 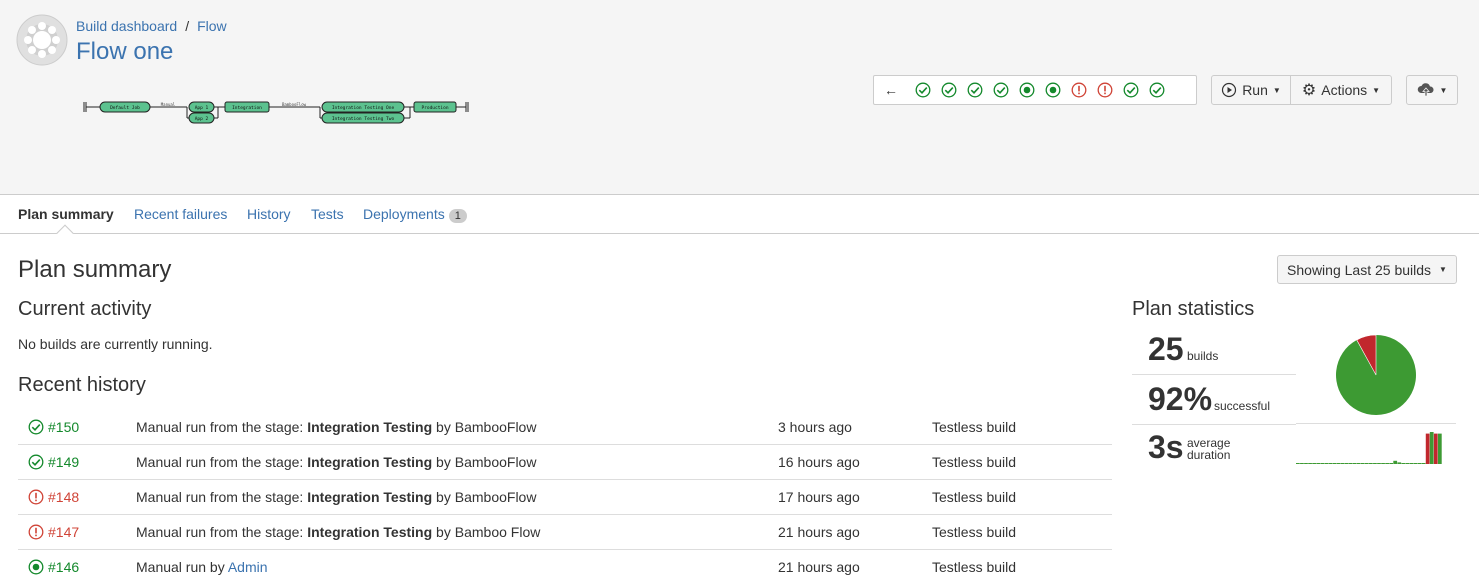 What do you see at coordinates (1203, 356) in the screenshot?
I see `stat-builds-label: builds` at bounding box center [1203, 356].